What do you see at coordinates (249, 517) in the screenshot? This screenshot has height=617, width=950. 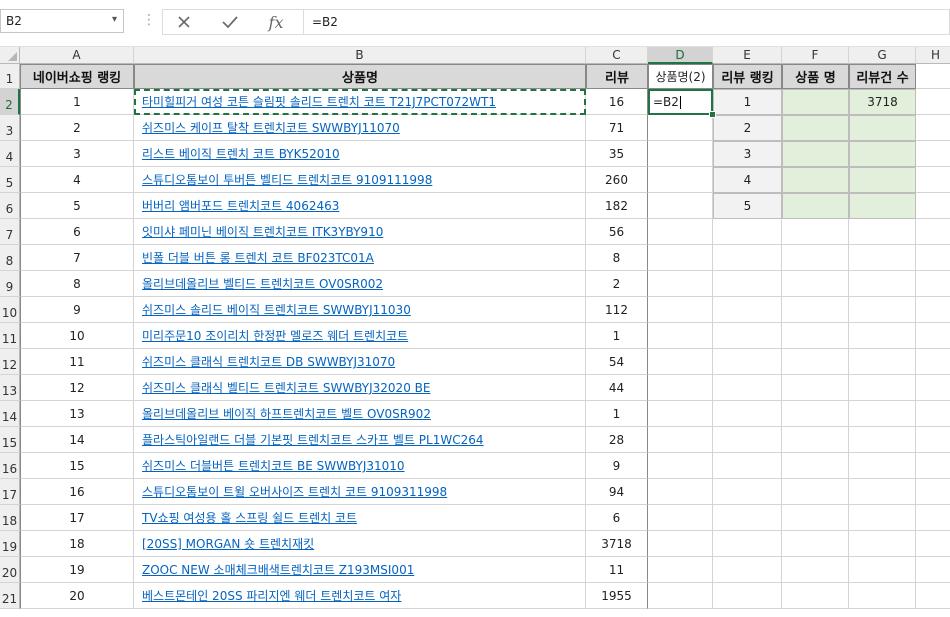 I see `product-link: TV쇼핑 여성용 홀 스프링 쉴드 트렌치 코트` at bounding box center [249, 517].